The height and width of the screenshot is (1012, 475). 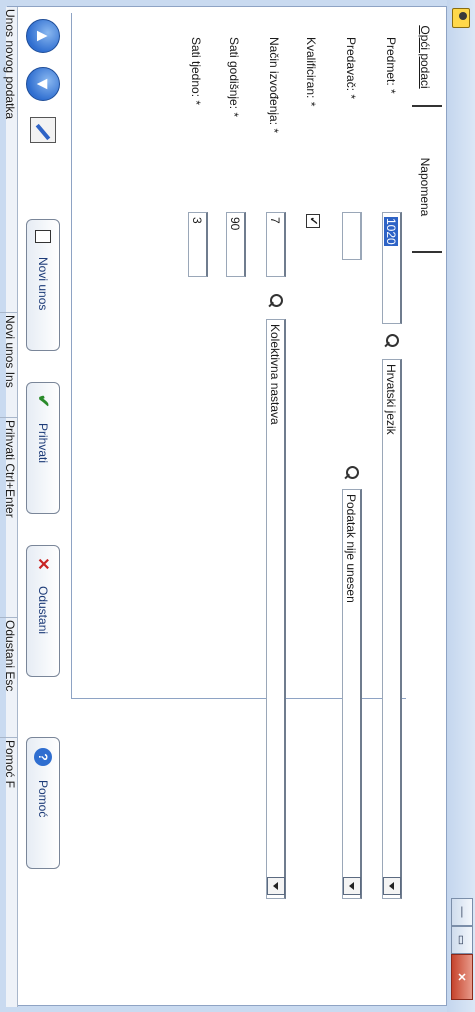 What do you see at coordinates (198, 244) in the screenshot?
I see `sati-tjedno-input: 3` at bounding box center [198, 244].